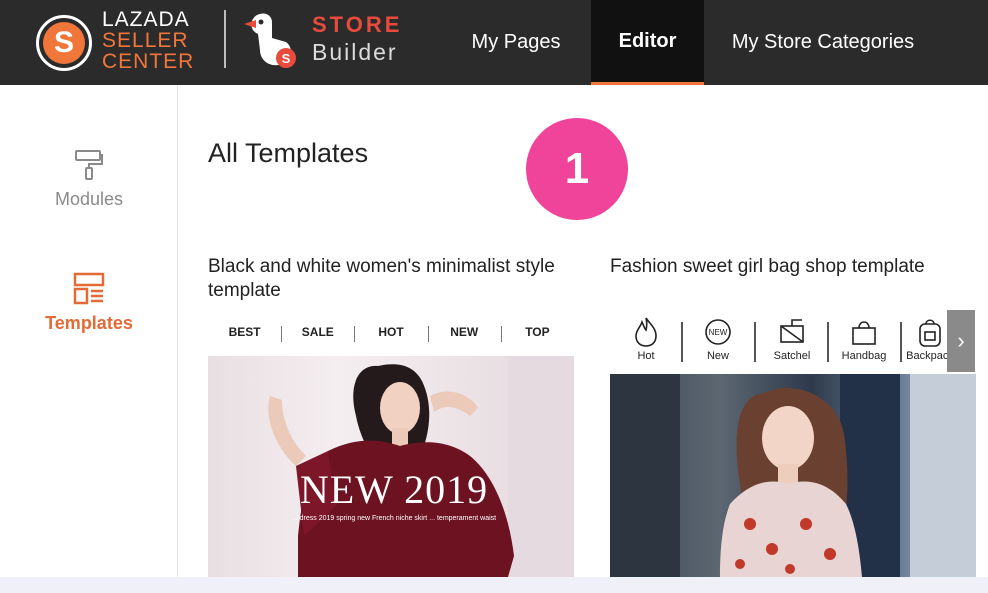 This screenshot has height=593, width=988. Describe the element at coordinates (646, 332) in the screenshot. I see `flame-icon` at that location.